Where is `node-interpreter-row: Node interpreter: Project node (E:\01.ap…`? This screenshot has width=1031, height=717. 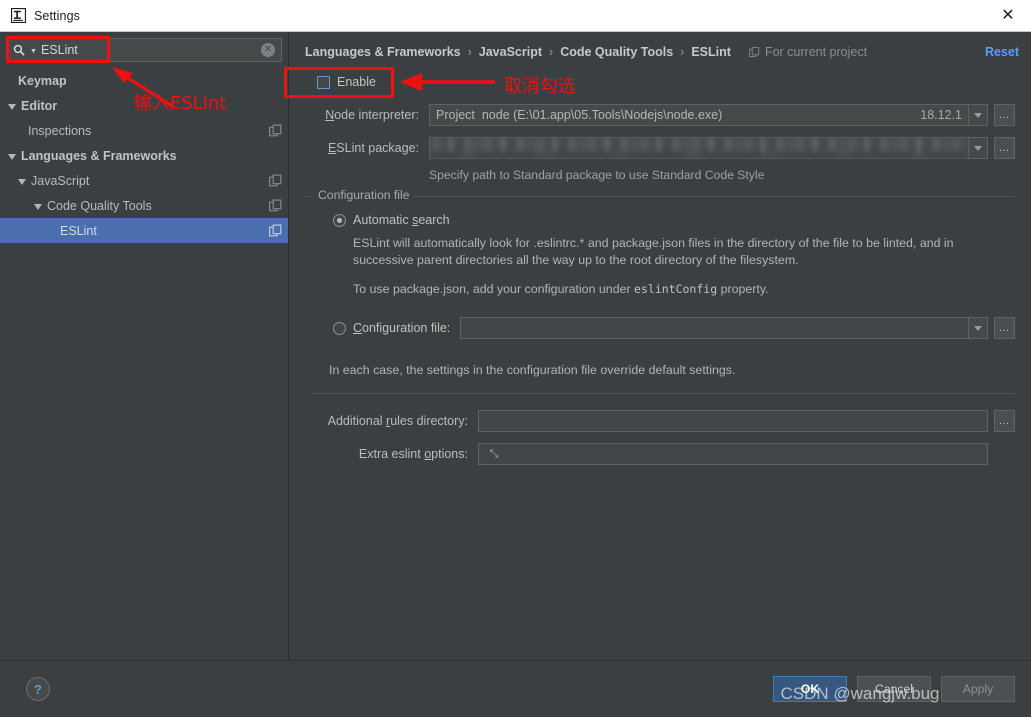
node-interpreter-row: Node interpreter: Project node (E:\01.ap… is located at coordinates (660, 115).